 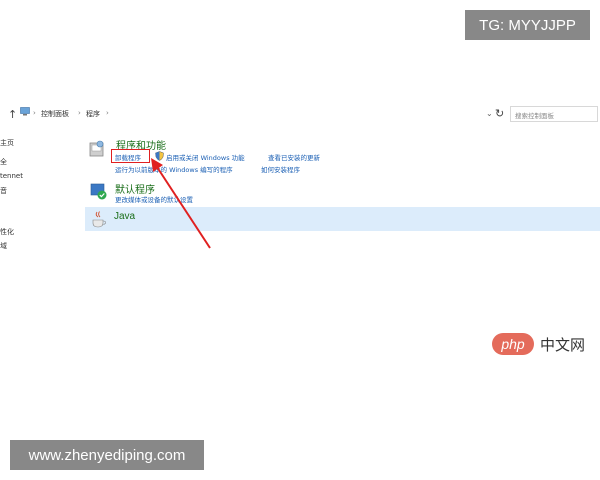 What do you see at coordinates (294, 157) in the screenshot?
I see `link-installed-updates: 查看已安装的更新` at bounding box center [294, 157].